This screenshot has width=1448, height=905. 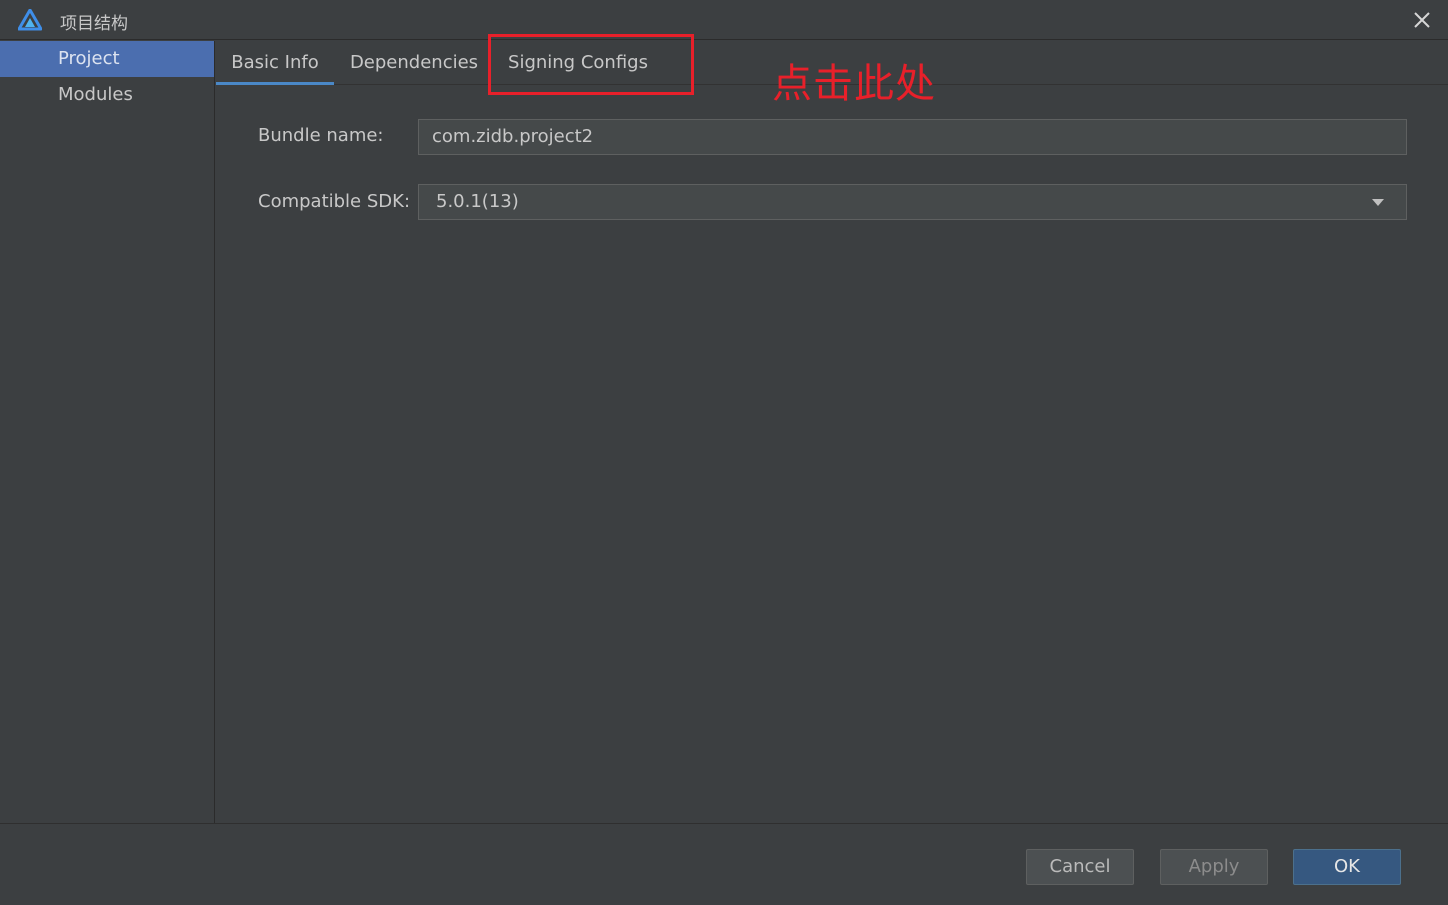 I want to click on compatible-sdk-label: Compatible SDK:, so click(x=334, y=201).